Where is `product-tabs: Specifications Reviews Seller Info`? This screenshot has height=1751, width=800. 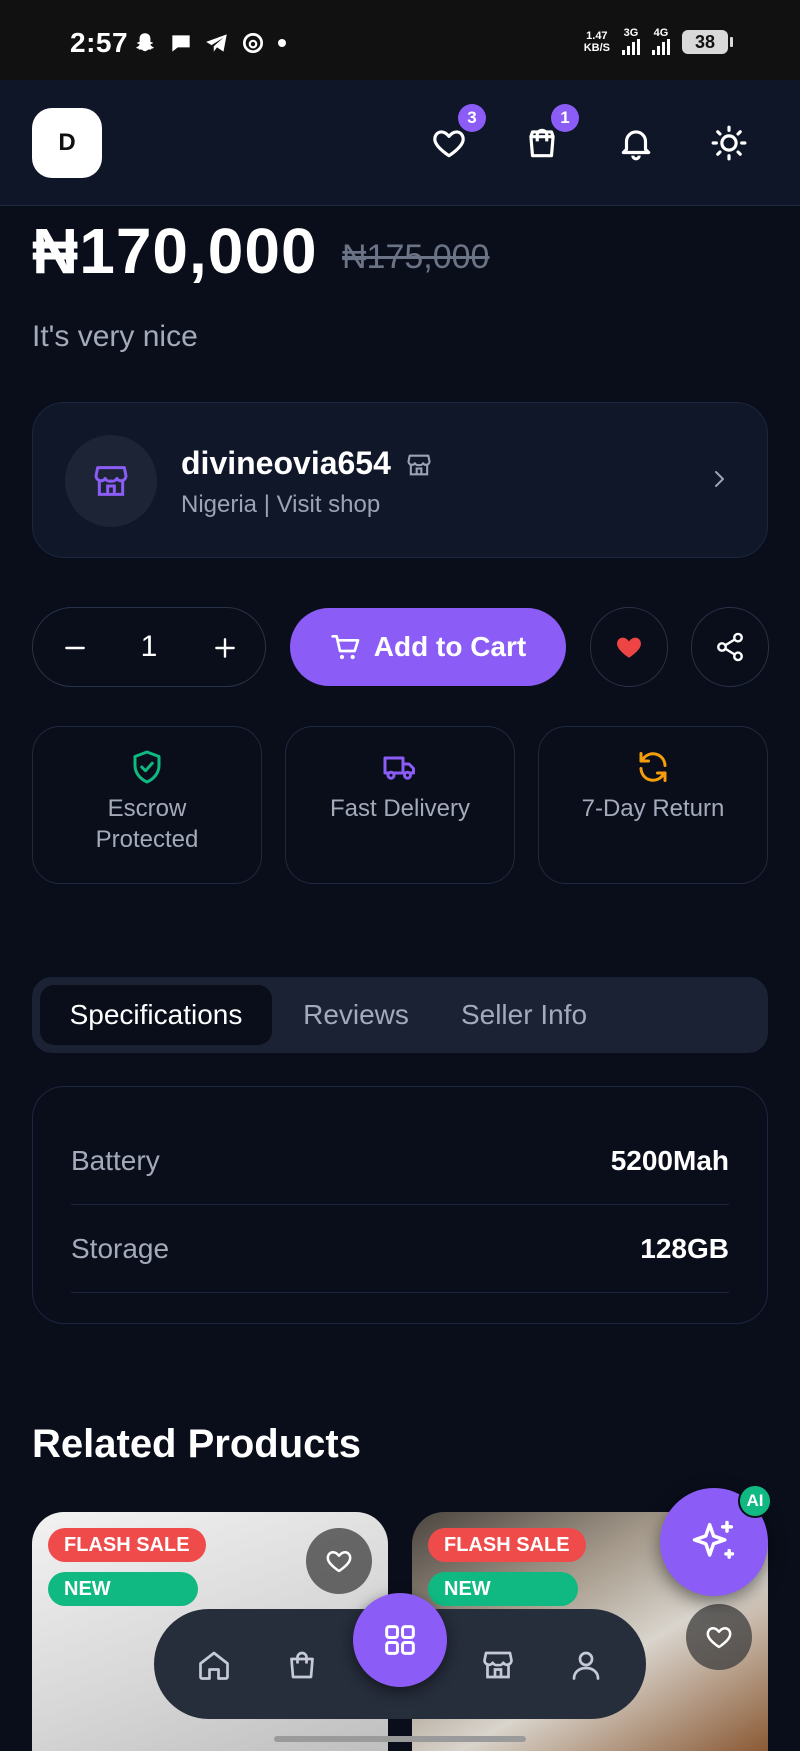
product-tabs: Specifications Reviews Seller Info is located at coordinates (400, 1015).